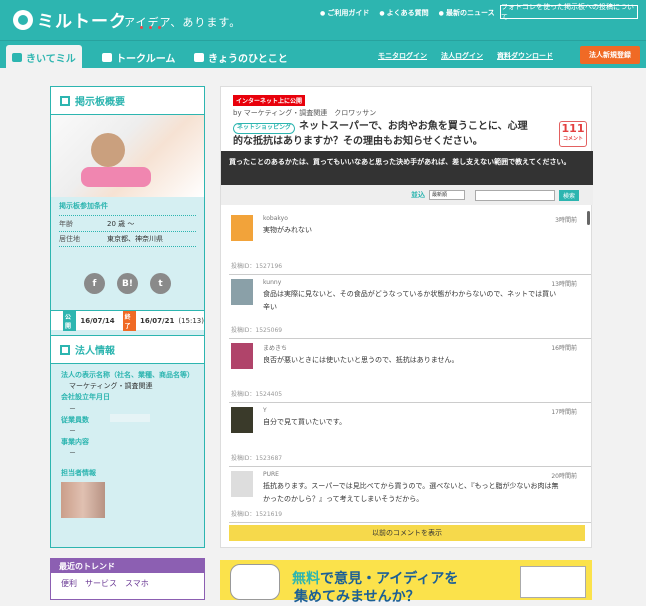  Describe the element at coordinates (127, 566) in the screenshot. I see `trend-title: 最近のトレンド` at that location.